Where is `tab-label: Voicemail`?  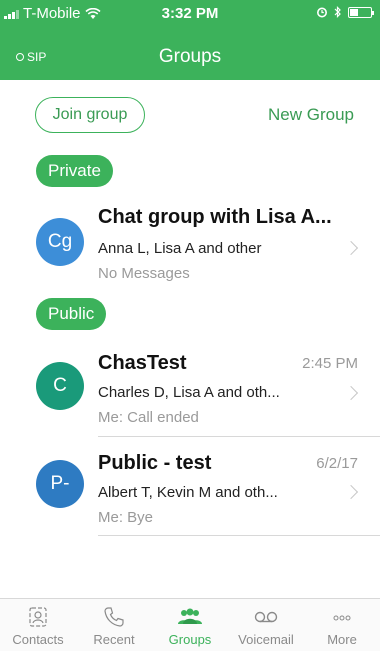
tab-label: Voicemail is located at coordinates (266, 639).